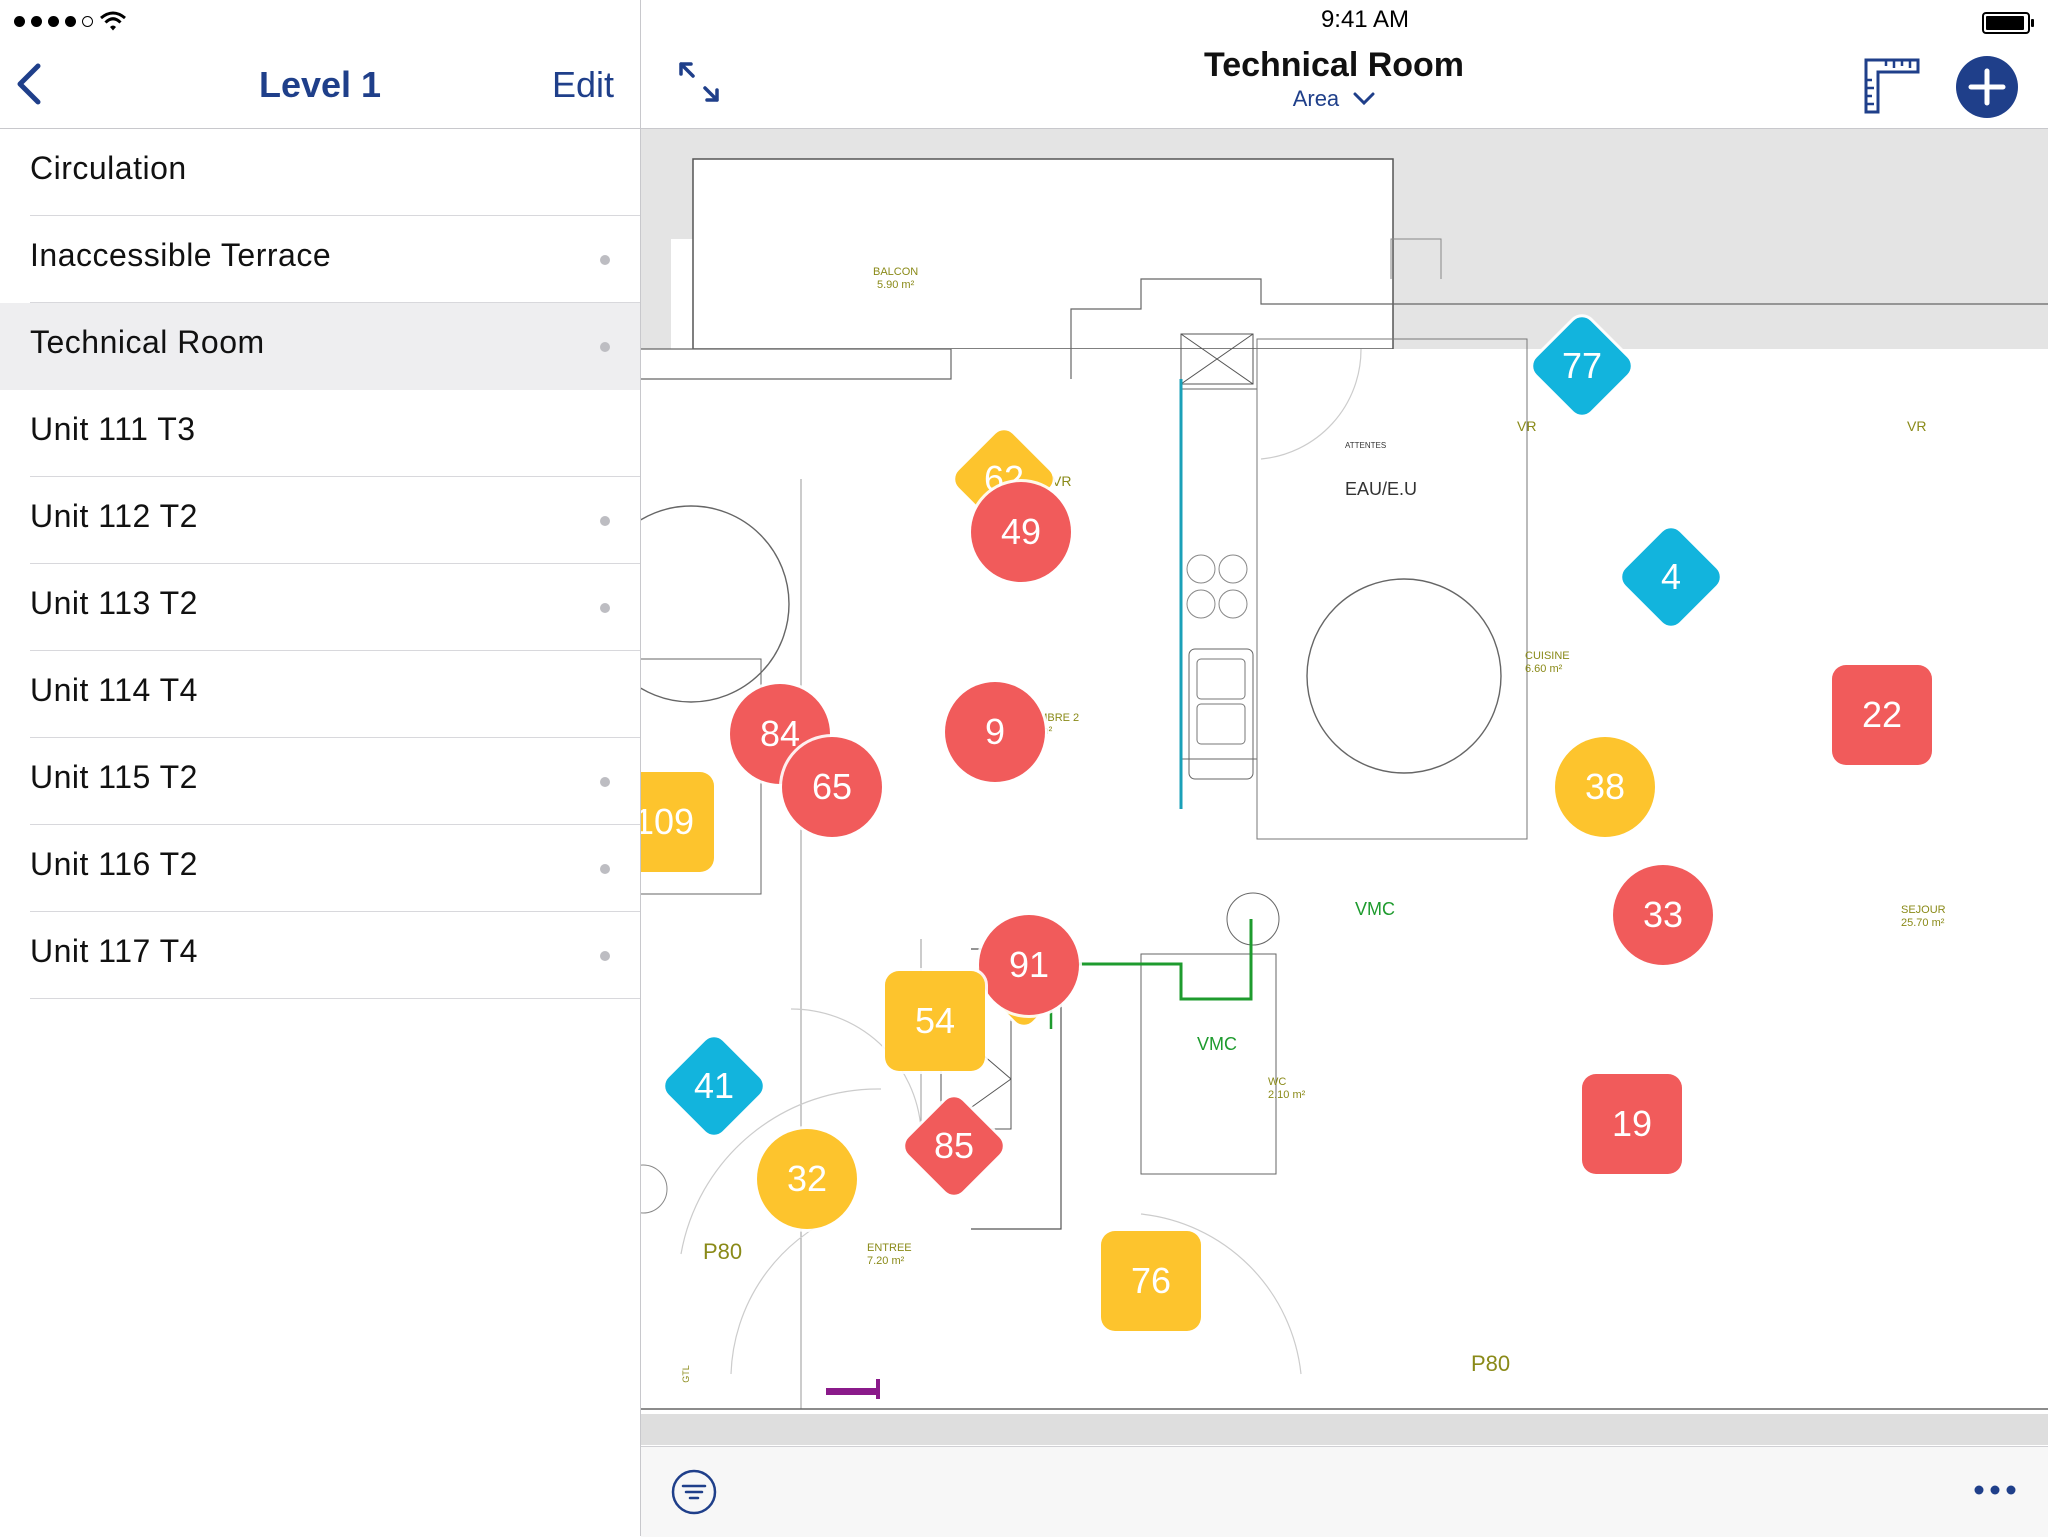 The image size is (2048, 1537). What do you see at coordinates (1547, 656) in the screenshot?
I see `room-name: CUISINE` at bounding box center [1547, 656].